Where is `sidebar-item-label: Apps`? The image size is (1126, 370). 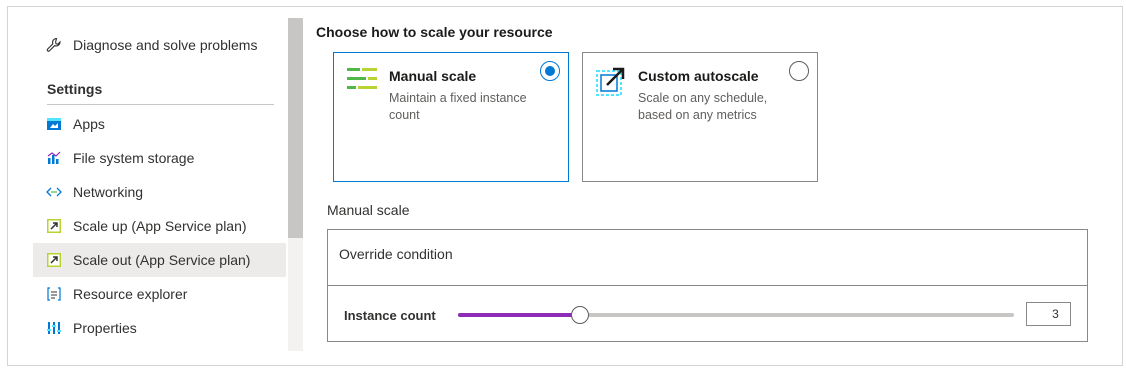 sidebar-item-label: Apps is located at coordinates (89, 124).